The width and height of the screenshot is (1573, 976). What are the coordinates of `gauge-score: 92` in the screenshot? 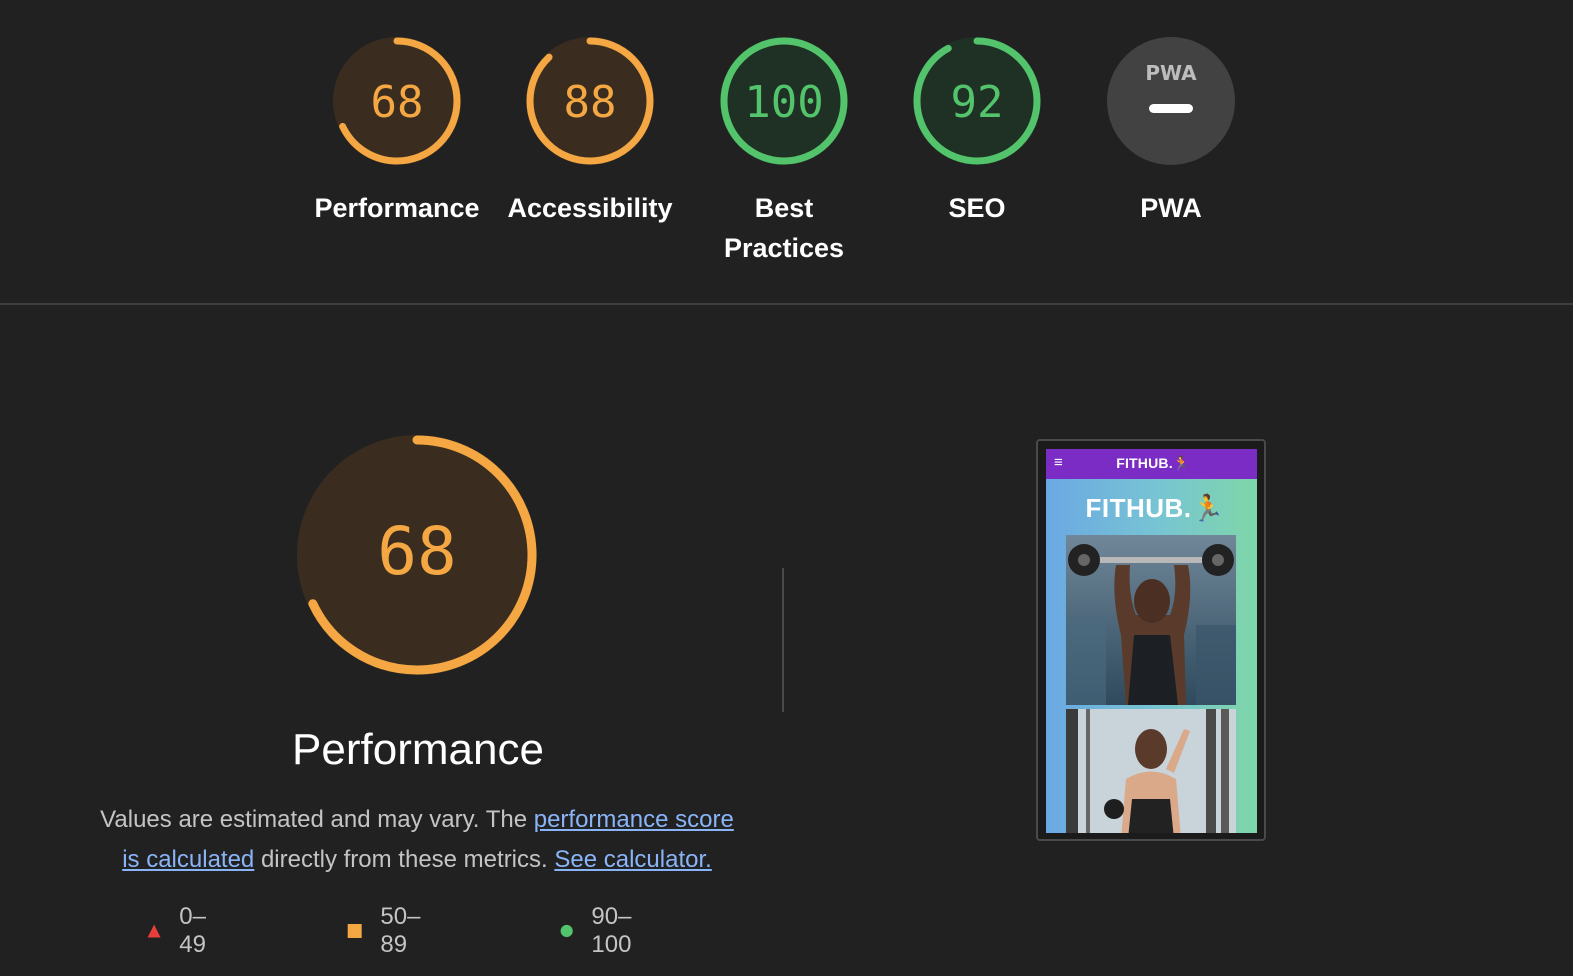 It's located at (977, 102).